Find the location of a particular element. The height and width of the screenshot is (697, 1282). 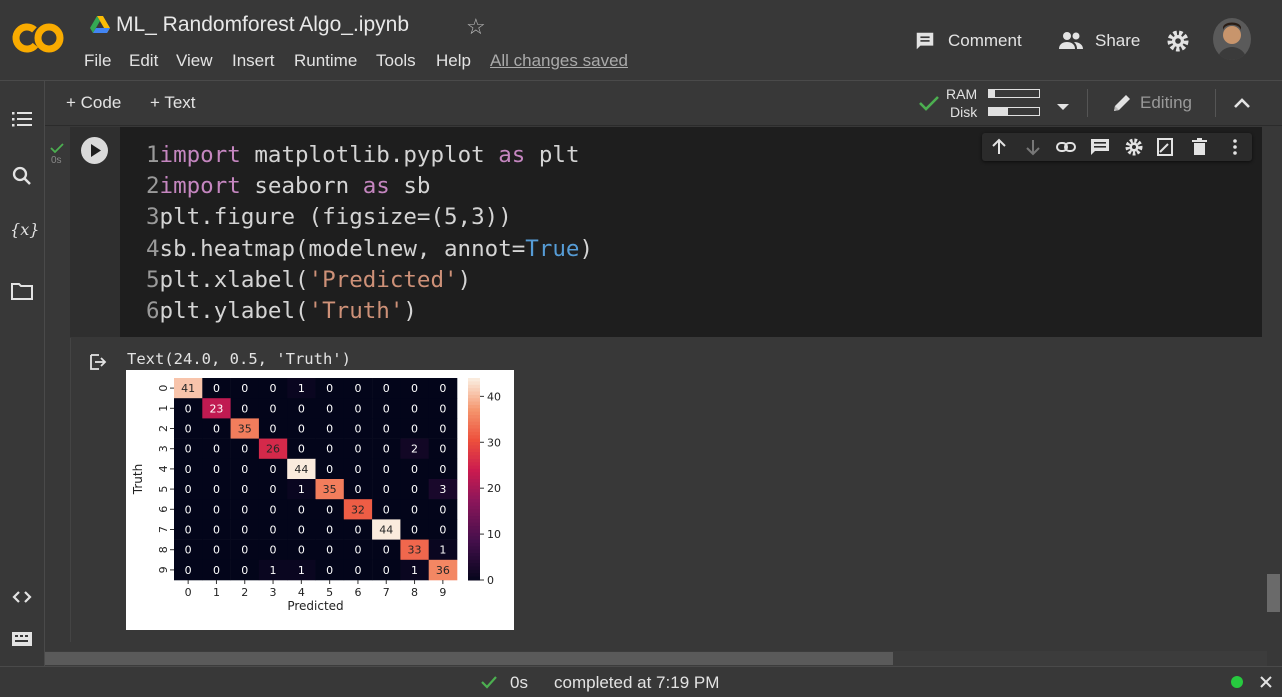

menu-insert: Insert is located at coordinates (253, 61).